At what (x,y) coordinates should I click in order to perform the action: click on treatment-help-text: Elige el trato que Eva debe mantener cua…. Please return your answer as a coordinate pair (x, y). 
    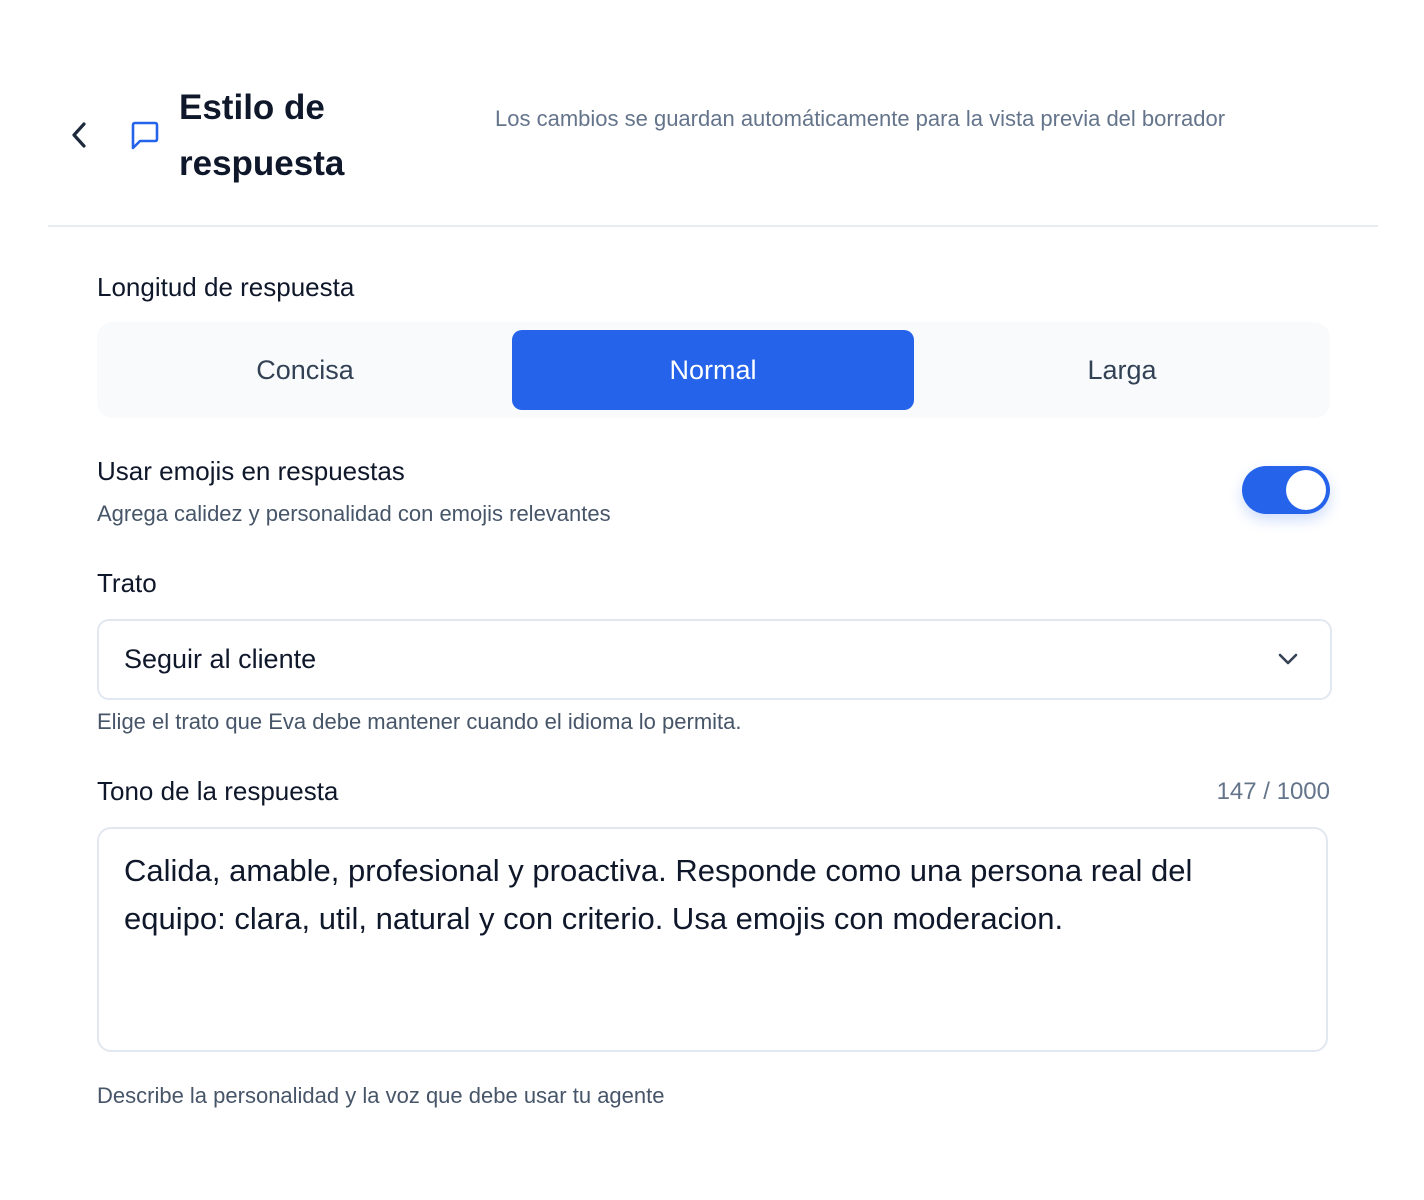
    Looking at the image, I should click on (419, 721).